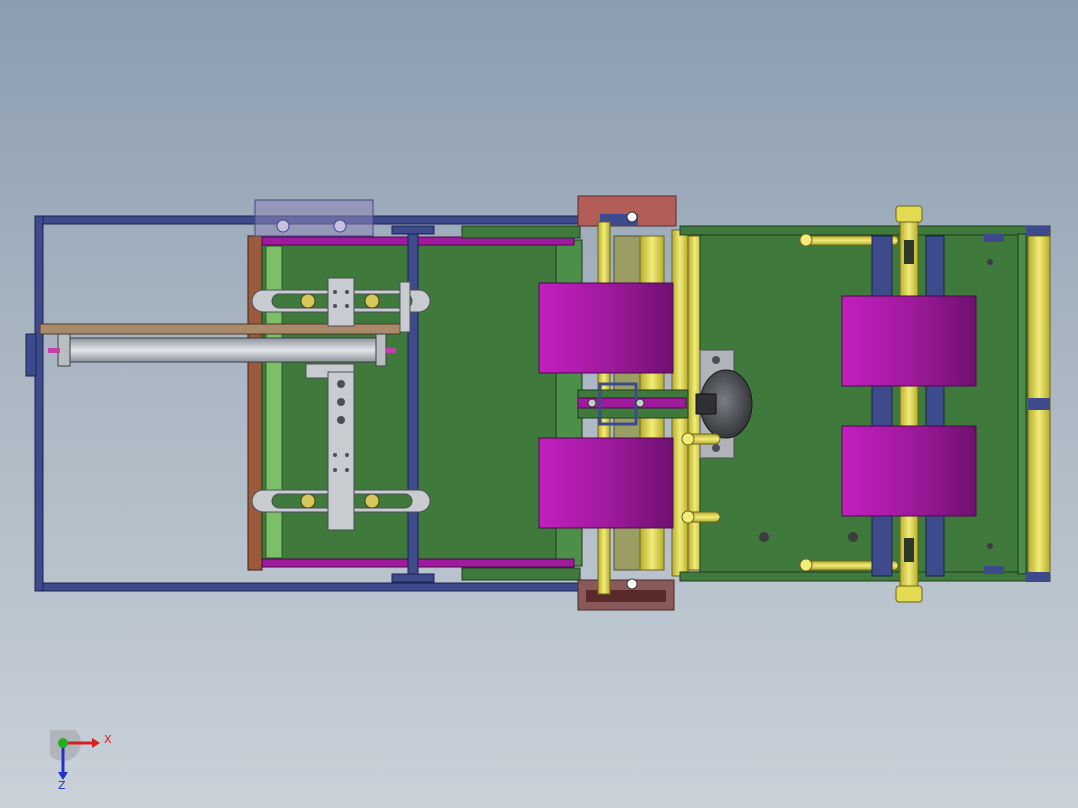 The height and width of the screenshot is (808, 1078). Describe the element at coordinates (62, 785) in the screenshot. I see `z-axis-label: Z` at that location.